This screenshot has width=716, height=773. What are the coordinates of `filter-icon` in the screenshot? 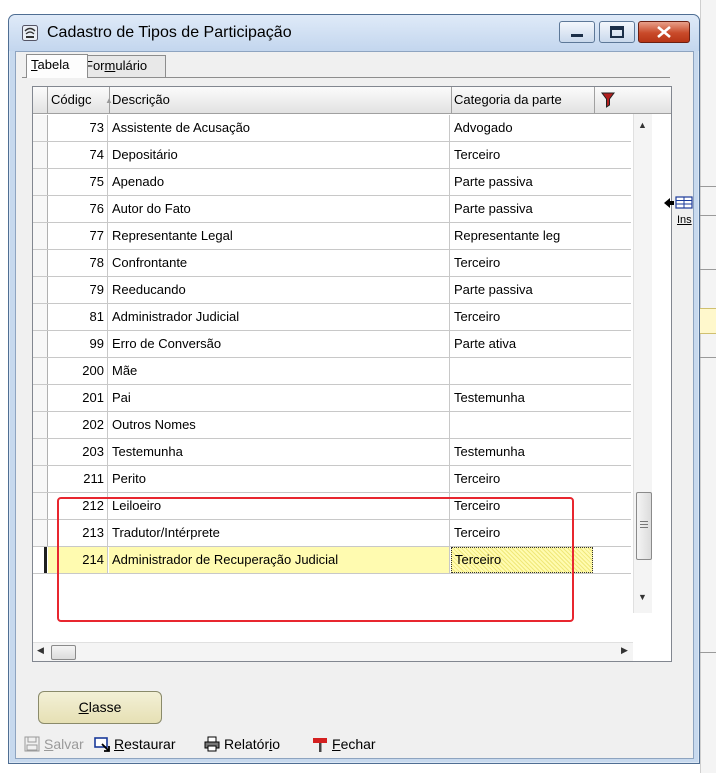 It's located at (608, 100).